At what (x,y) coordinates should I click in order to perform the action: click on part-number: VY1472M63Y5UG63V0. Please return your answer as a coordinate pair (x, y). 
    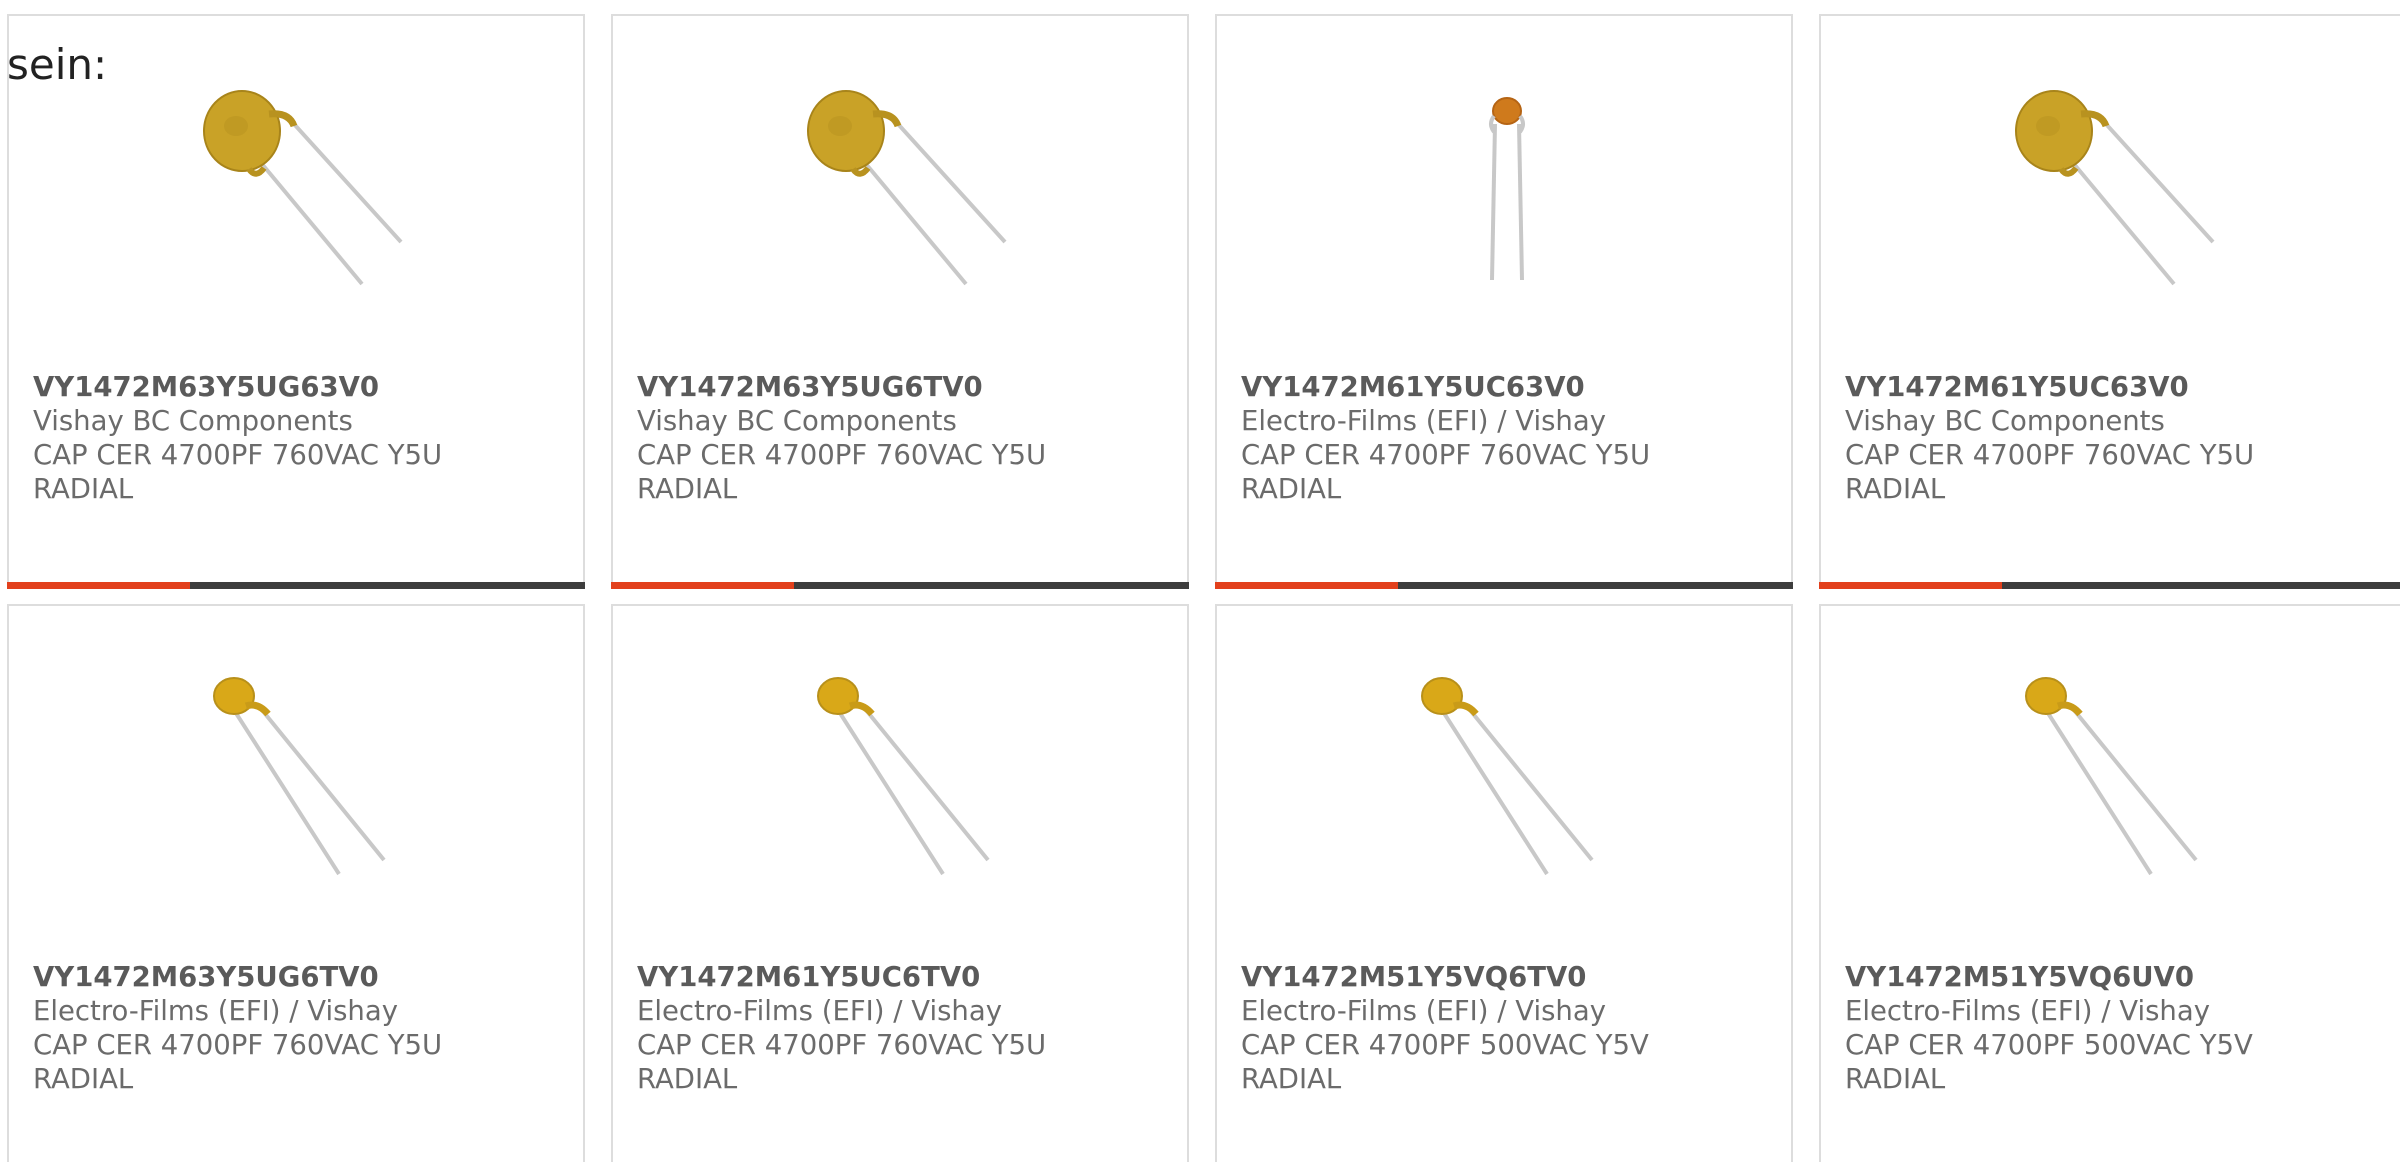
    Looking at the image, I should click on (303, 387).